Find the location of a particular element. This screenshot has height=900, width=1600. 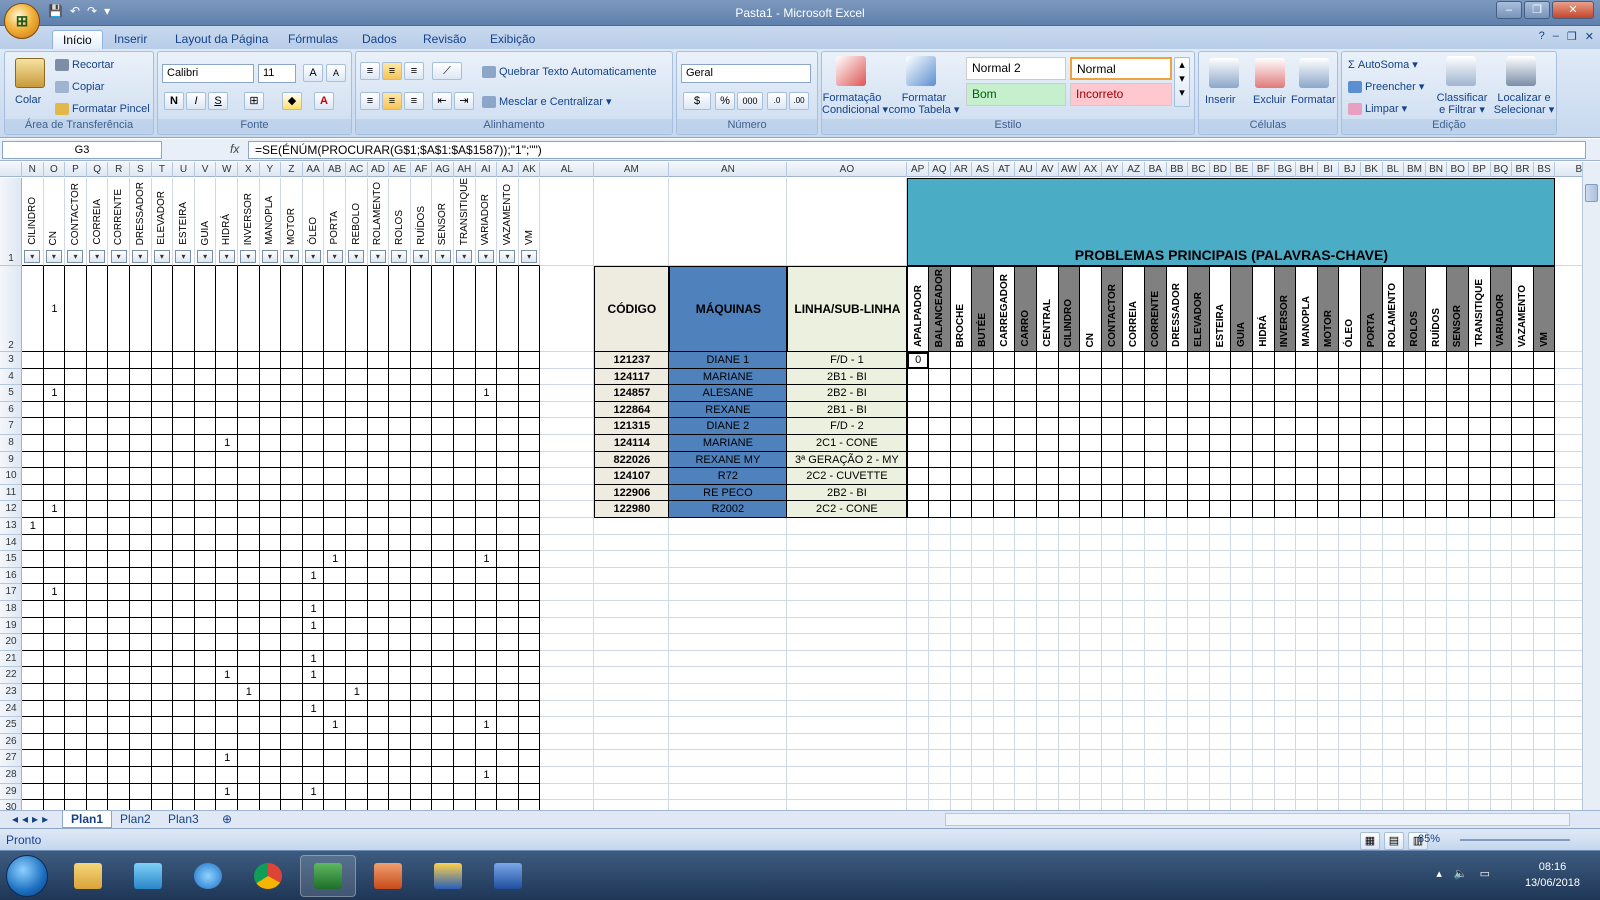

column-header: BE is located at coordinates (1242, 169).